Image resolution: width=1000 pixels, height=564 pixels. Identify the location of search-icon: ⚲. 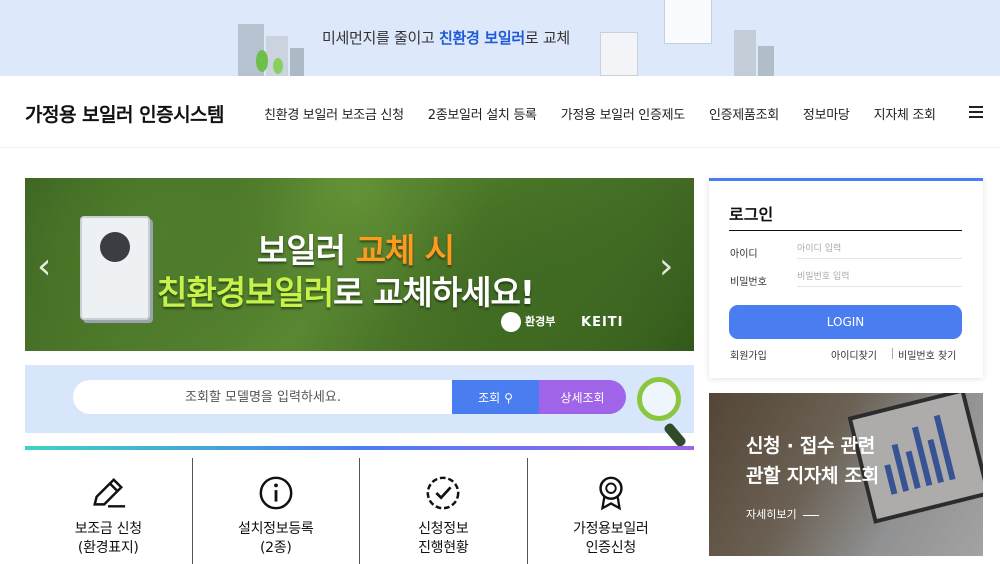
(508, 397).